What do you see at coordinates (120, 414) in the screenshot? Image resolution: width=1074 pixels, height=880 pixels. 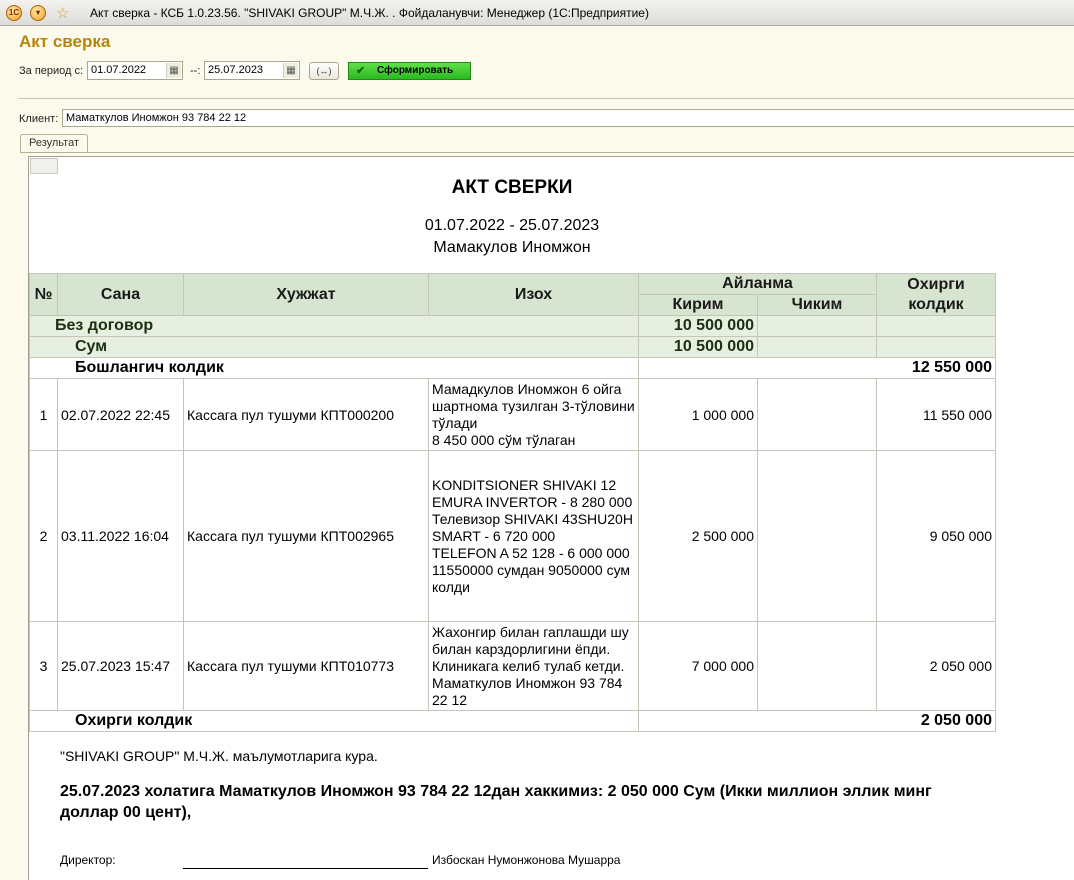 I see `row-date: 02.07.2022 22:45` at bounding box center [120, 414].